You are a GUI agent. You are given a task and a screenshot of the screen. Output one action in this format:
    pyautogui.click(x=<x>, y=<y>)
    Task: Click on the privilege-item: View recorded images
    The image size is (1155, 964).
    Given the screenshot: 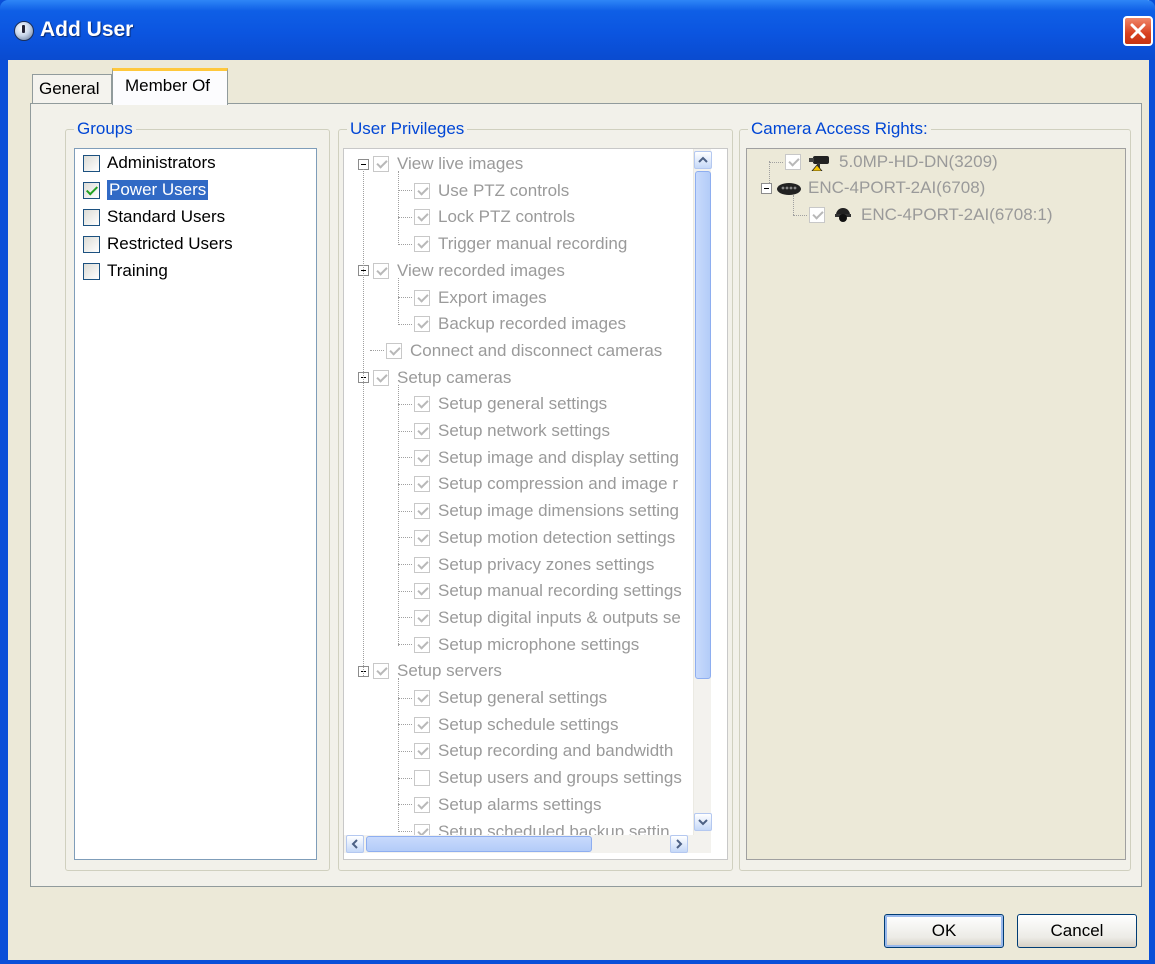 What is the action you would take?
    pyautogui.click(x=461, y=271)
    